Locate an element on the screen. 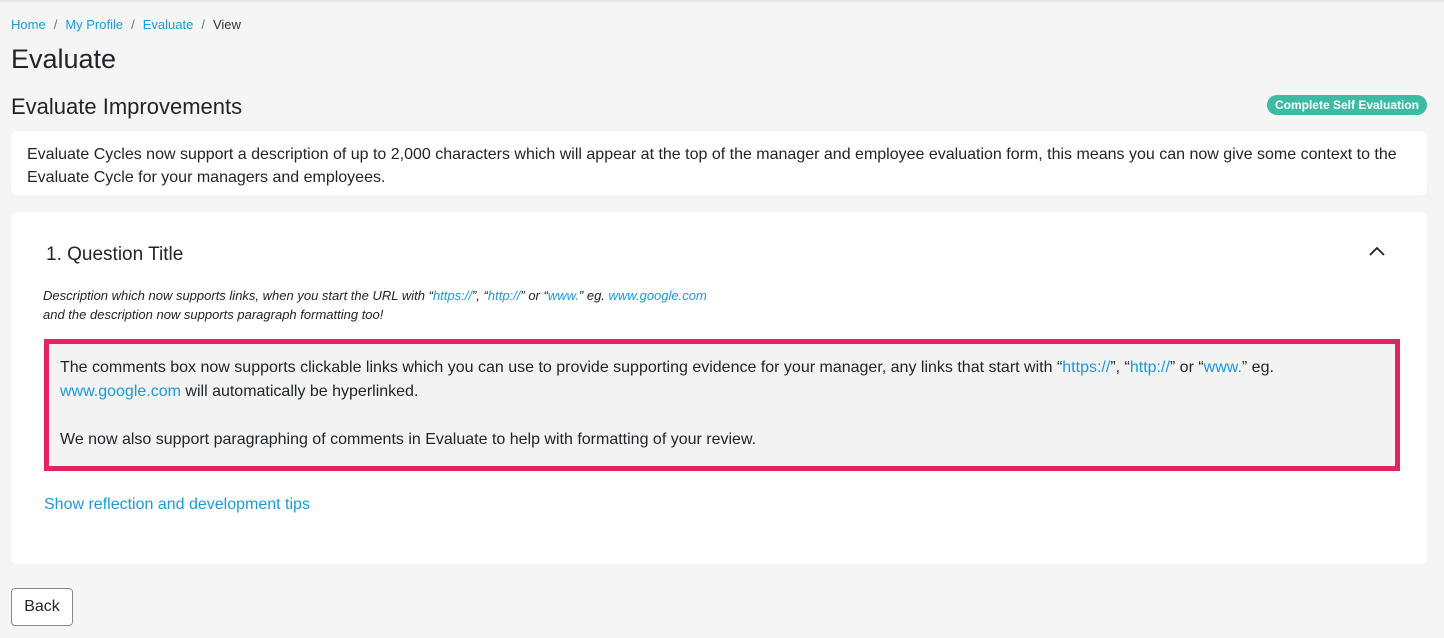  comment-link-http: http:// is located at coordinates (1150, 367).